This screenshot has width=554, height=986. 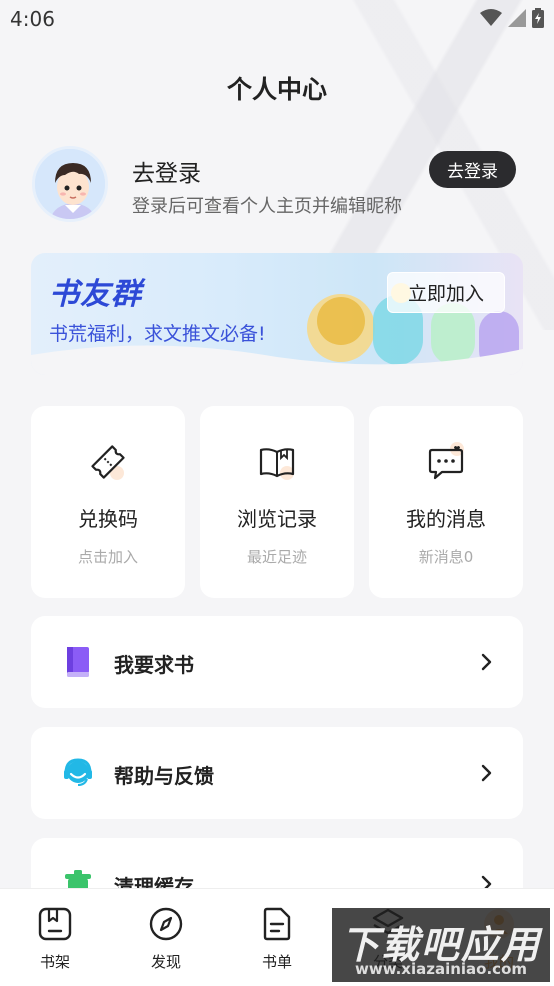 I want to click on book-request-icon, so click(x=78, y=662).